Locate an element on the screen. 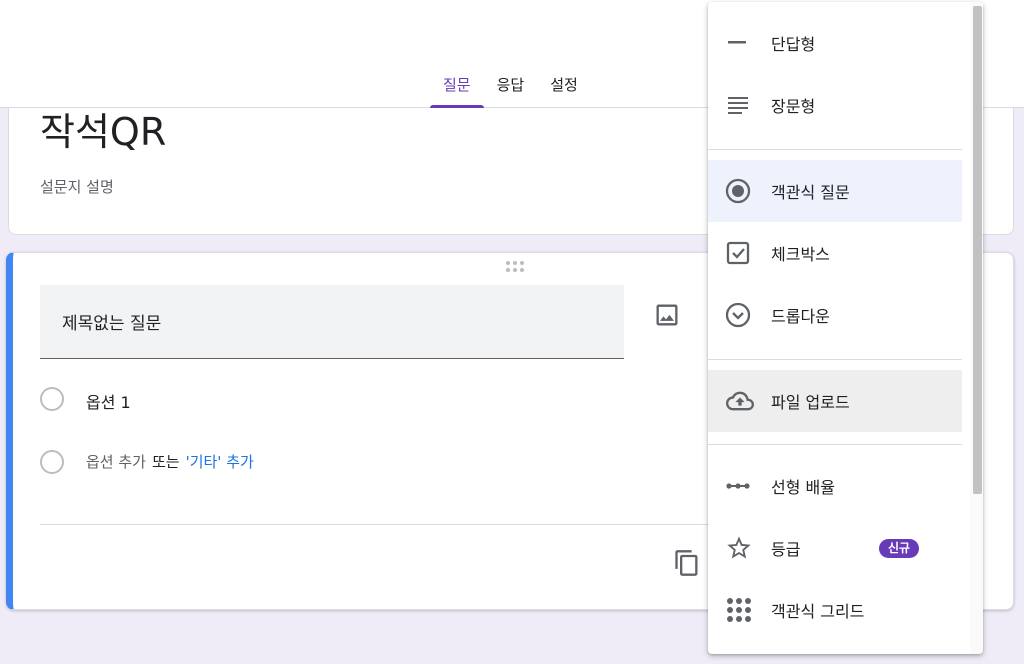  tab-questions: 질문 is located at coordinates (457, 85).